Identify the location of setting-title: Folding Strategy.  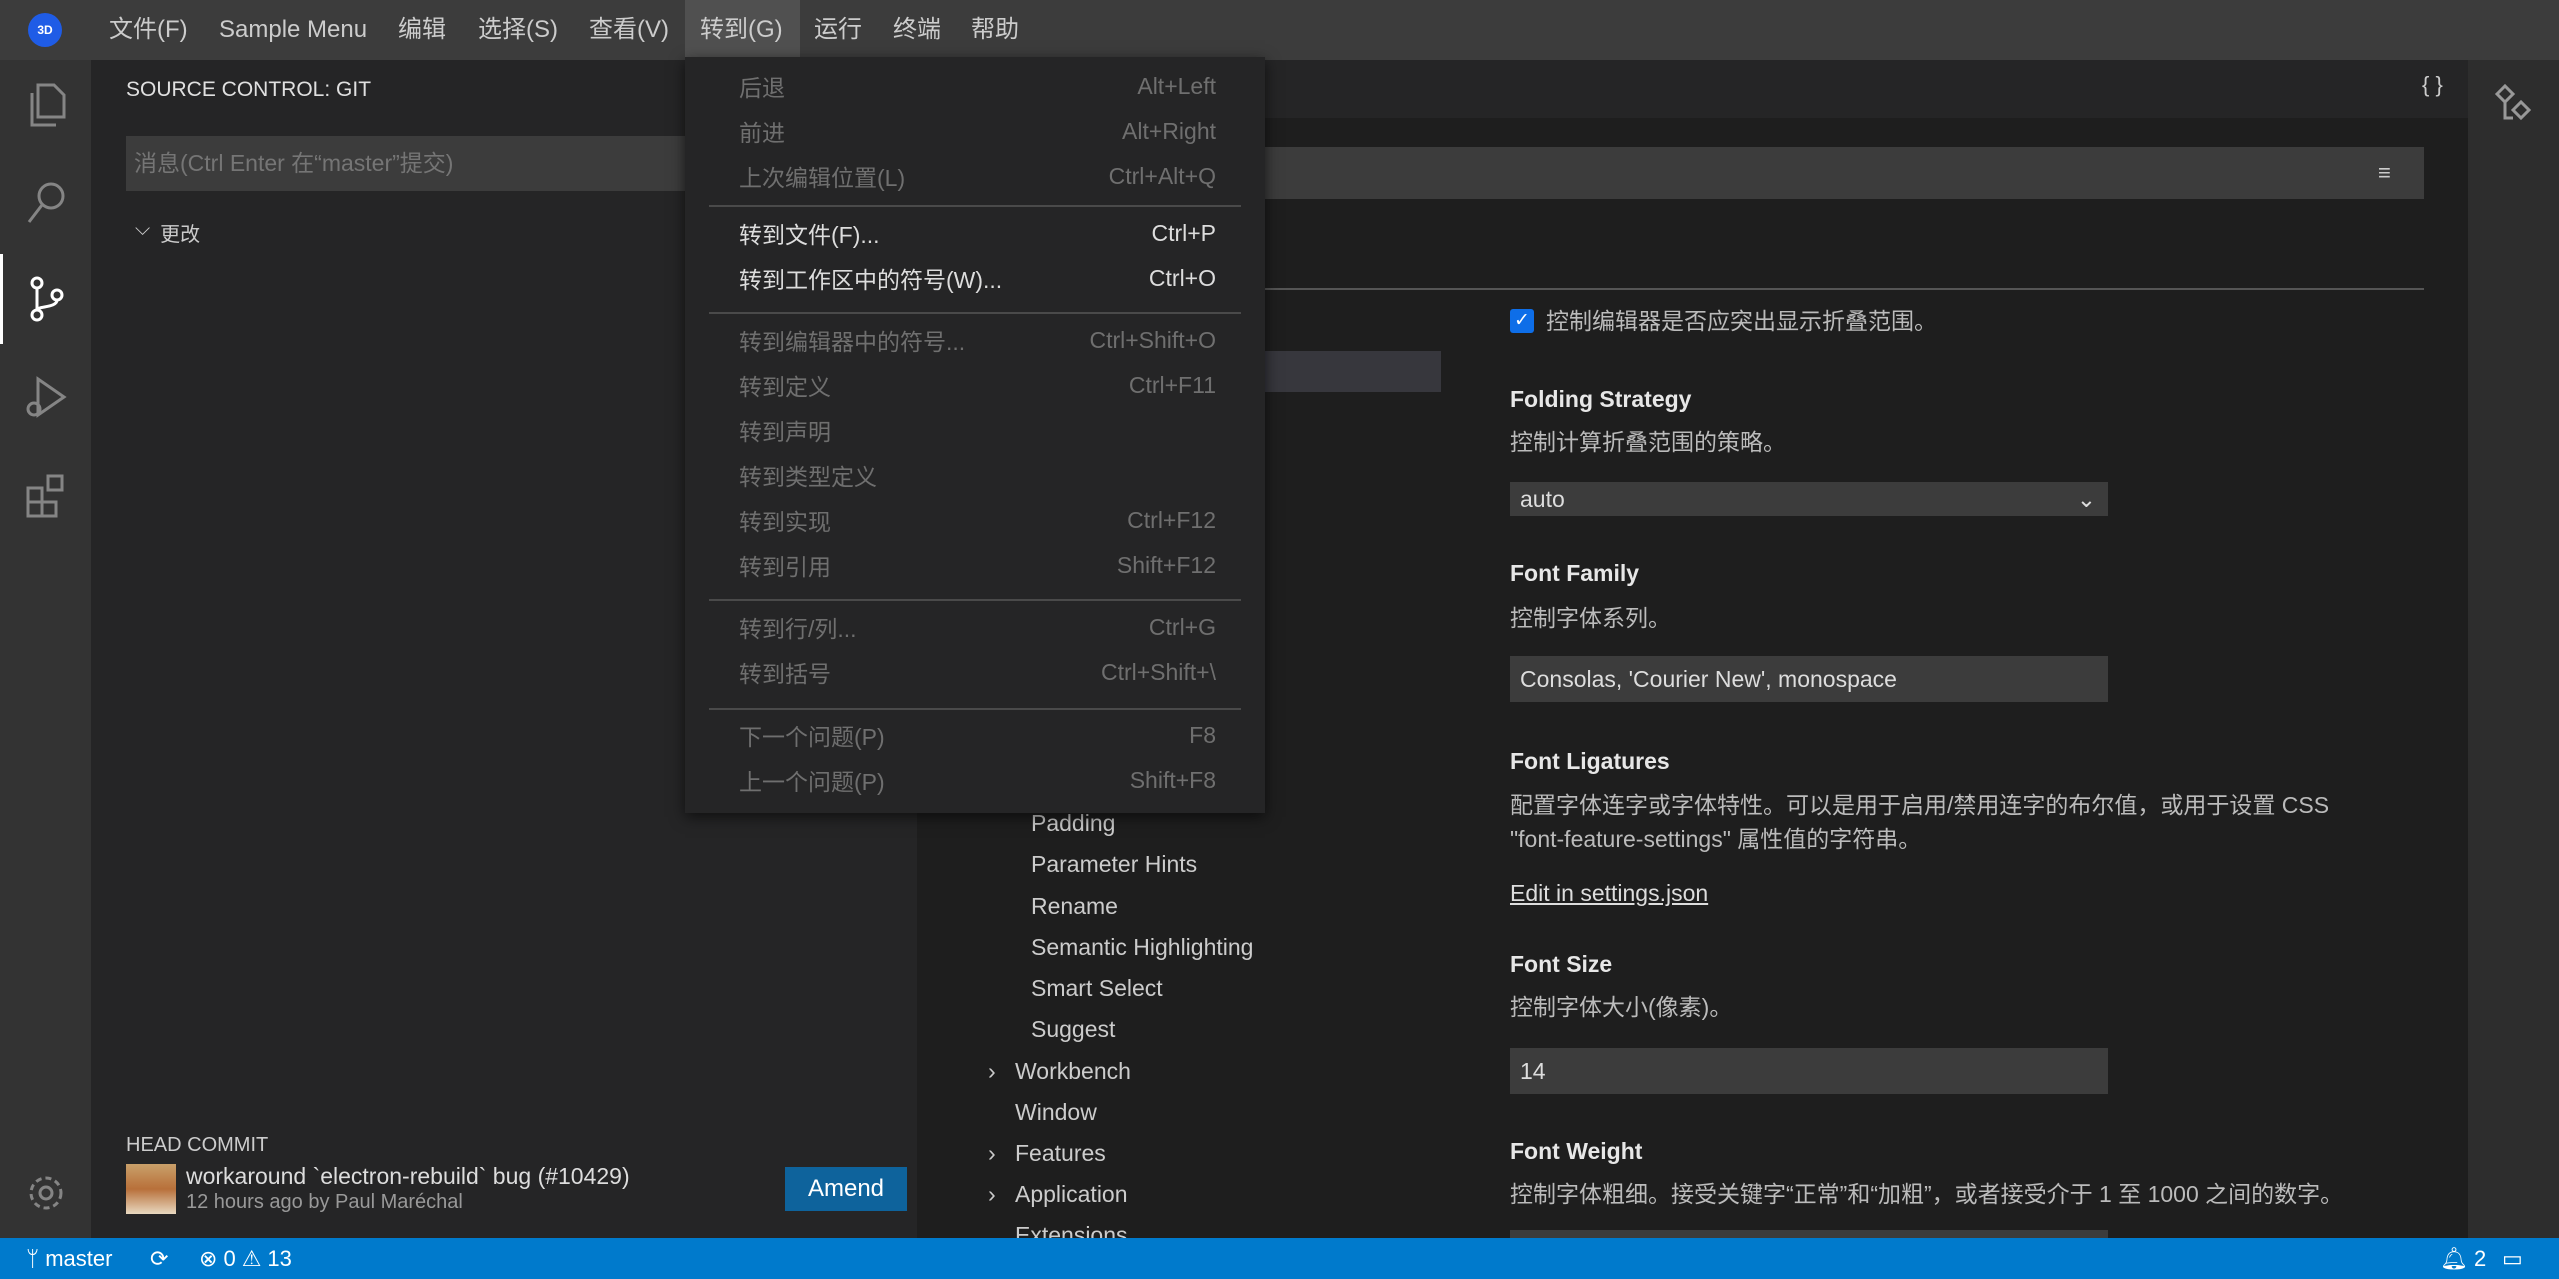
(1601, 399).